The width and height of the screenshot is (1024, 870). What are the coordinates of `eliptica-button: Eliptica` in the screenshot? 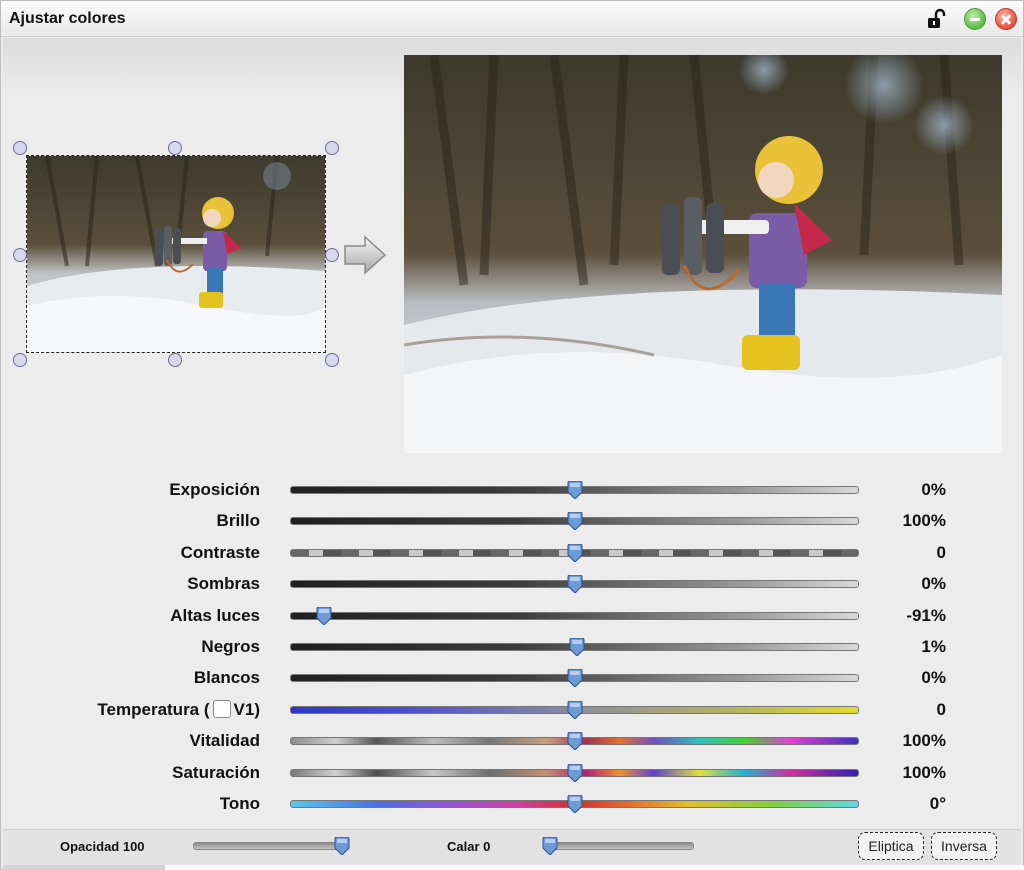 It's located at (891, 846).